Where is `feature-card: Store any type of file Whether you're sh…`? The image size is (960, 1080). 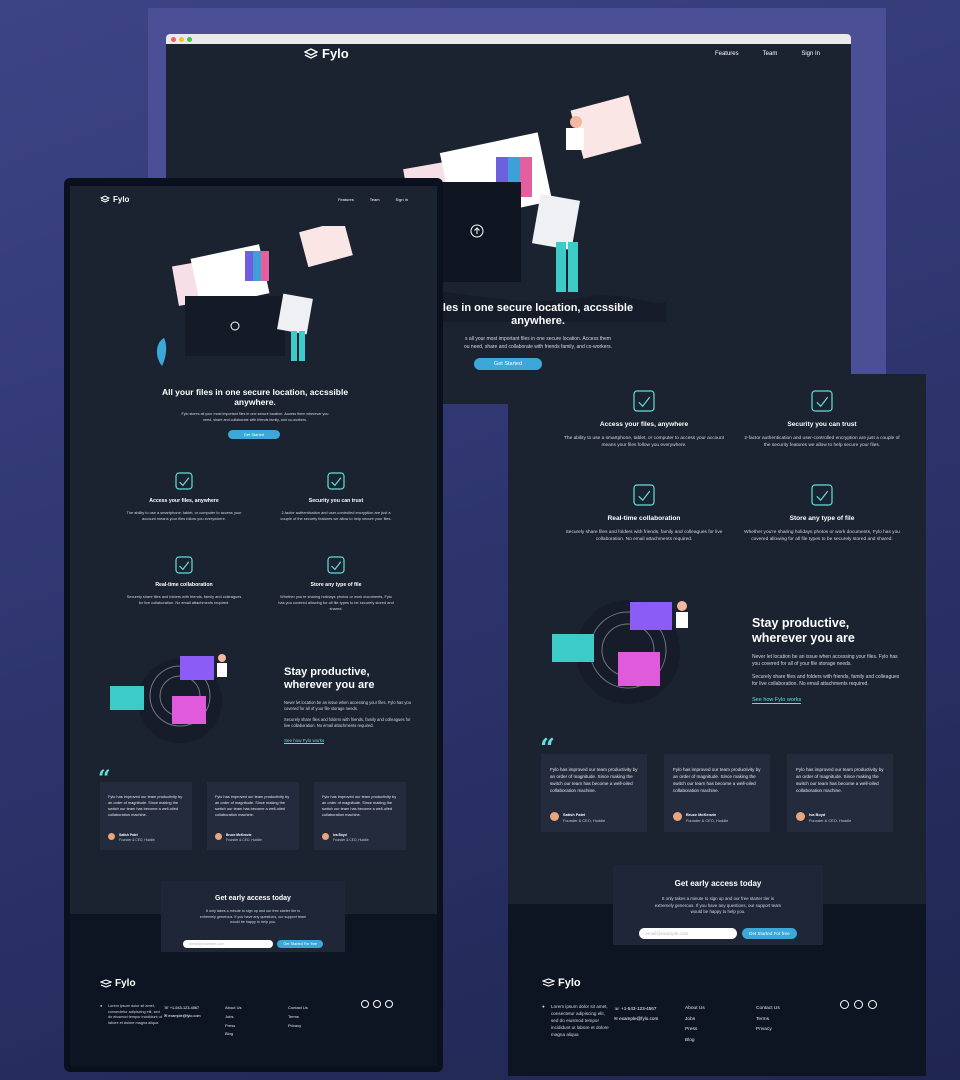
feature-card: Store any type of file Whether you're sh… is located at coordinates (822, 512).